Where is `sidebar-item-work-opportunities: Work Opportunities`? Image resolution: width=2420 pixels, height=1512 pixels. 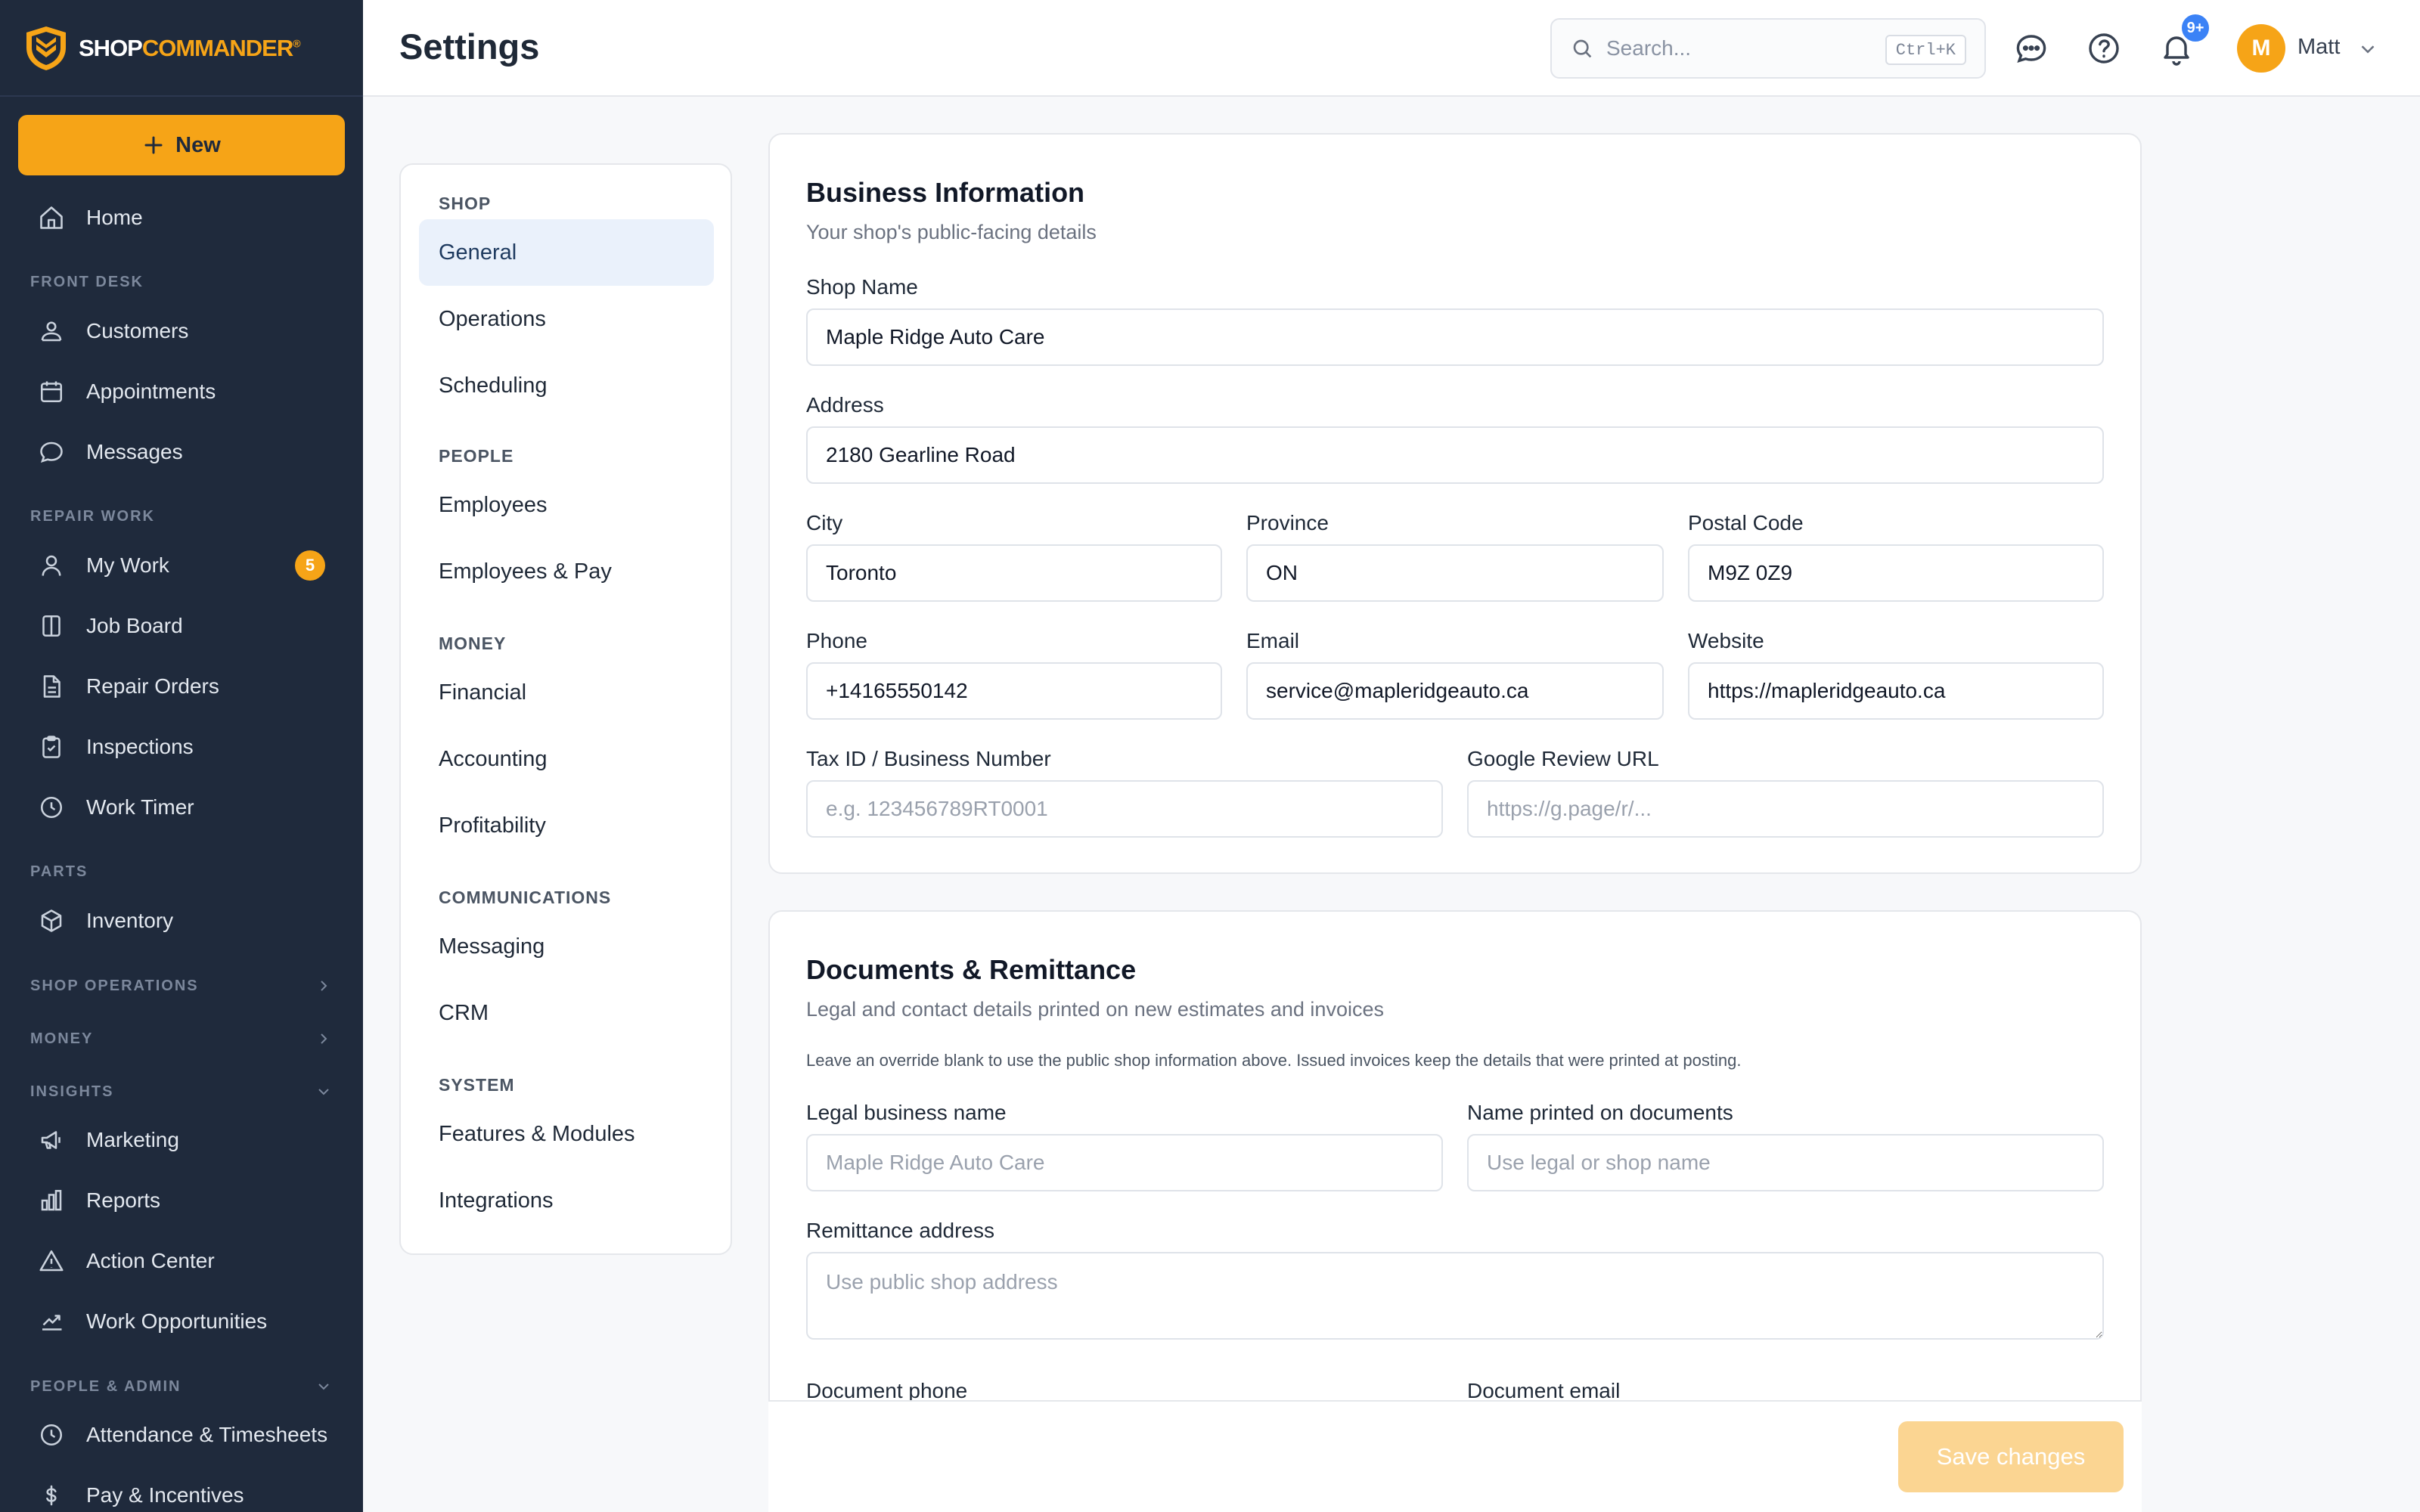 sidebar-item-work-opportunities: Work Opportunities is located at coordinates (181, 1321).